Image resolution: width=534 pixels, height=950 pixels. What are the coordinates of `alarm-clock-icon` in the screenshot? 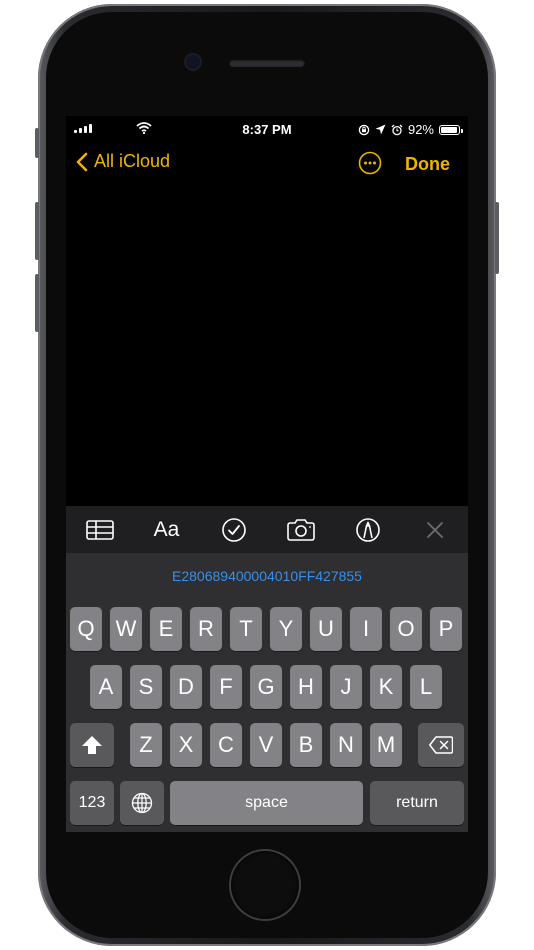 It's located at (397, 129).